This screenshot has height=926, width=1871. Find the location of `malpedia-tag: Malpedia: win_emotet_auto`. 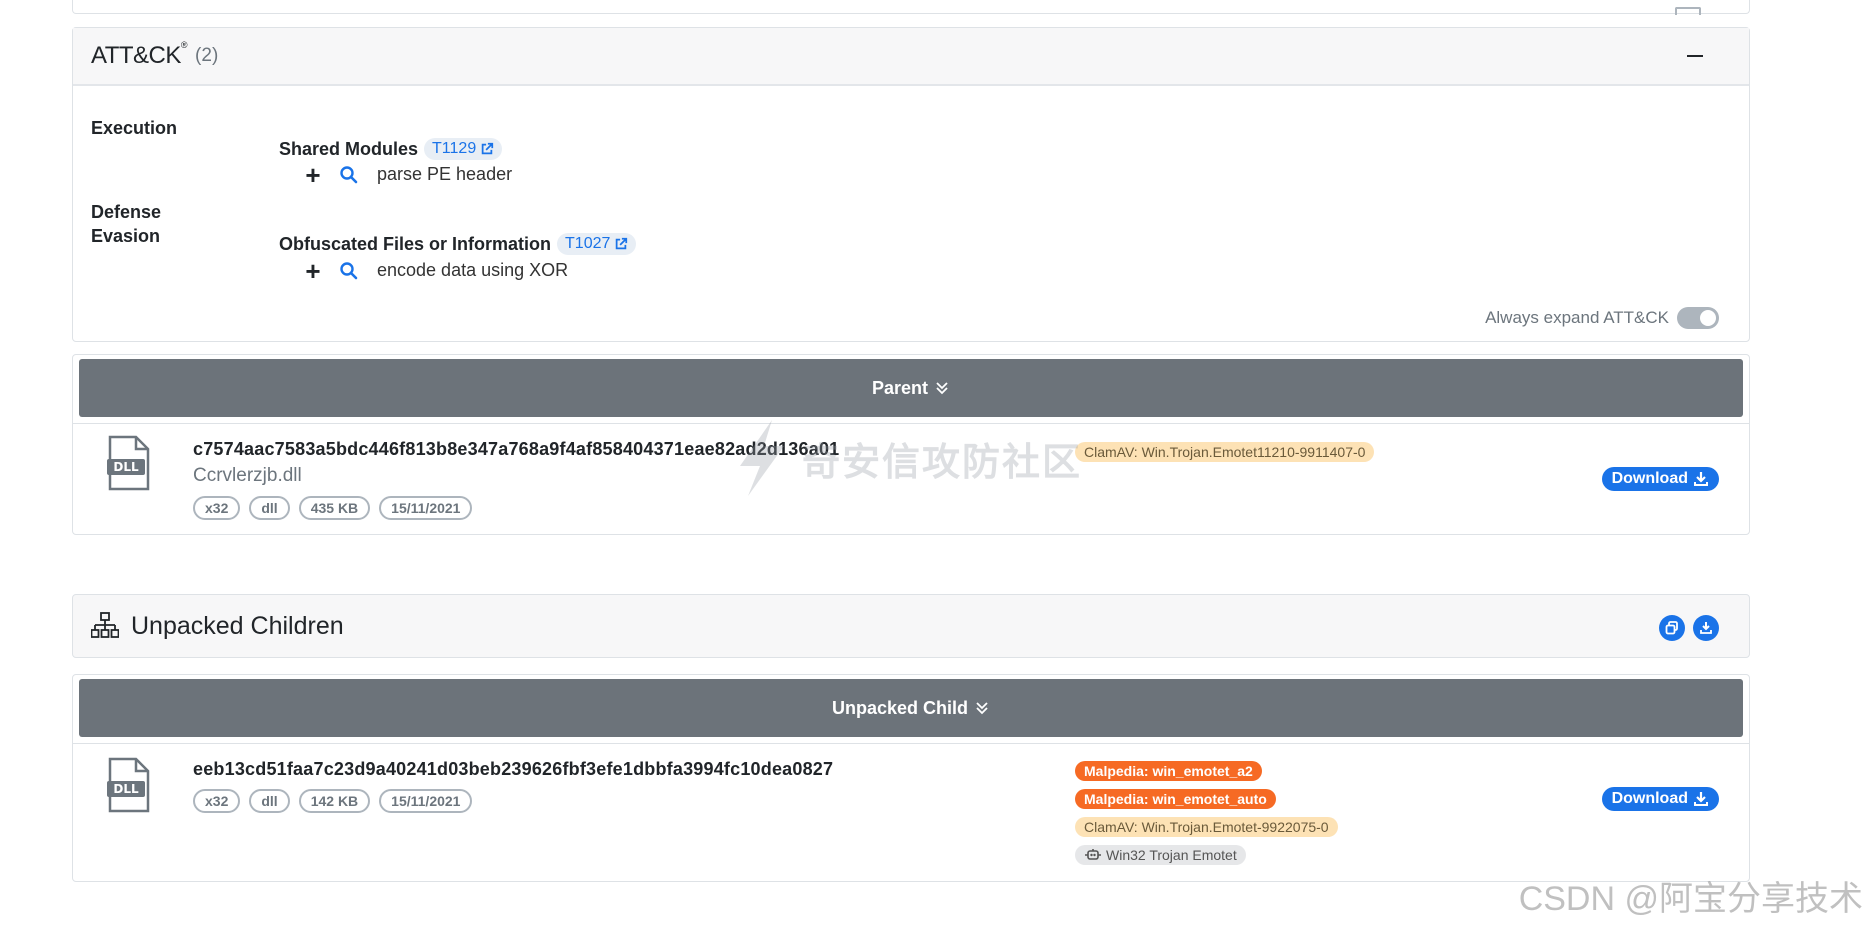

malpedia-tag: Malpedia: win_emotet_auto is located at coordinates (1175, 799).